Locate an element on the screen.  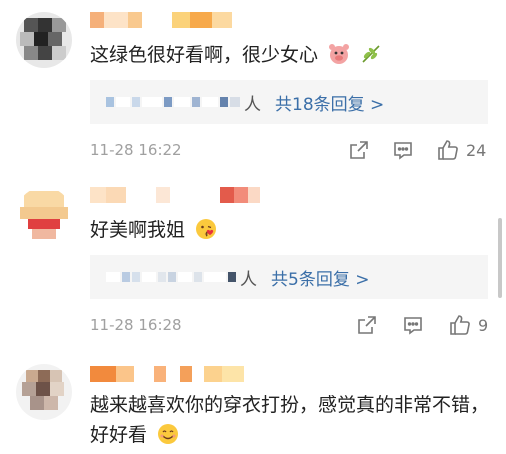
plant-emoji-icon is located at coordinates (371, 54).